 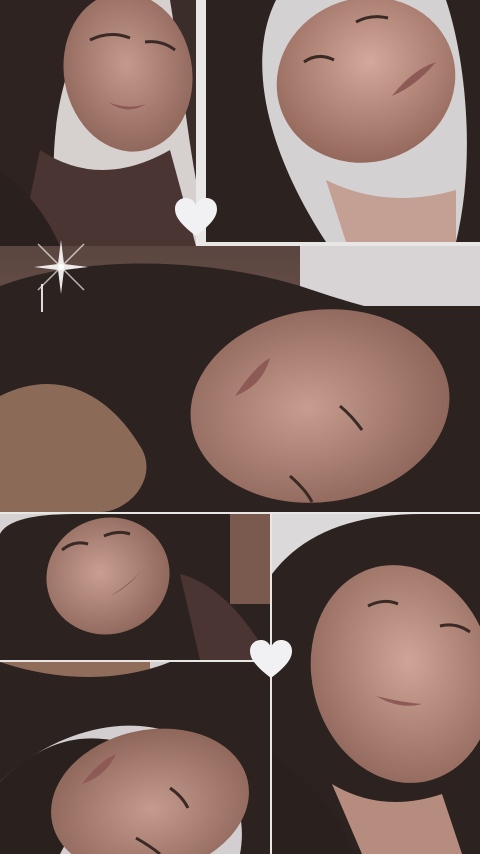 I want to click on photo-bottom-left-lower, so click(x=135, y=758).